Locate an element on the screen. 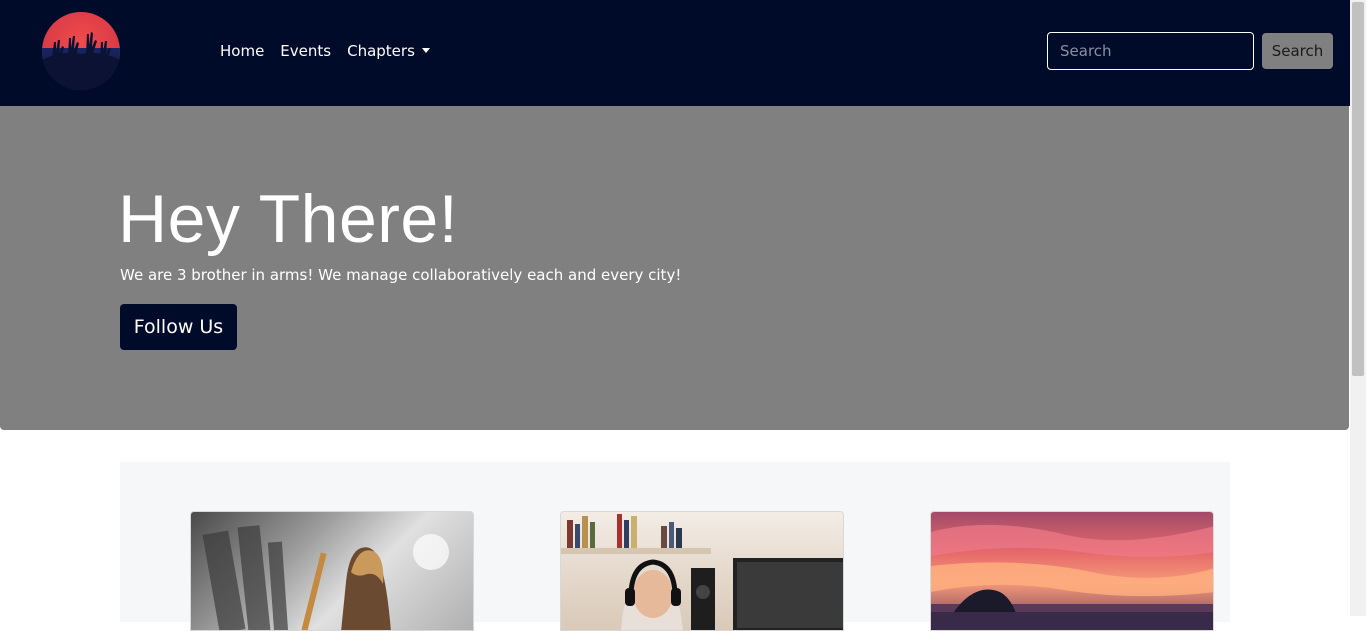  nav-links: Home Events Chapters is located at coordinates (325, 51).